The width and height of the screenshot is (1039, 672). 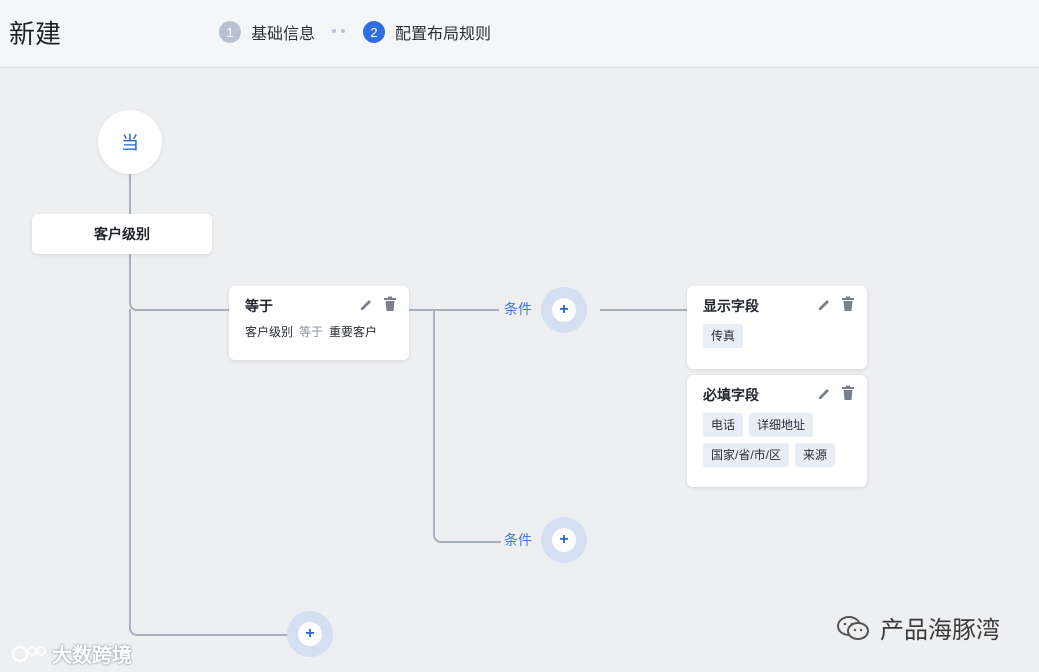 What do you see at coordinates (130, 194) in the screenshot?
I see `connector-start-to-field` at bounding box center [130, 194].